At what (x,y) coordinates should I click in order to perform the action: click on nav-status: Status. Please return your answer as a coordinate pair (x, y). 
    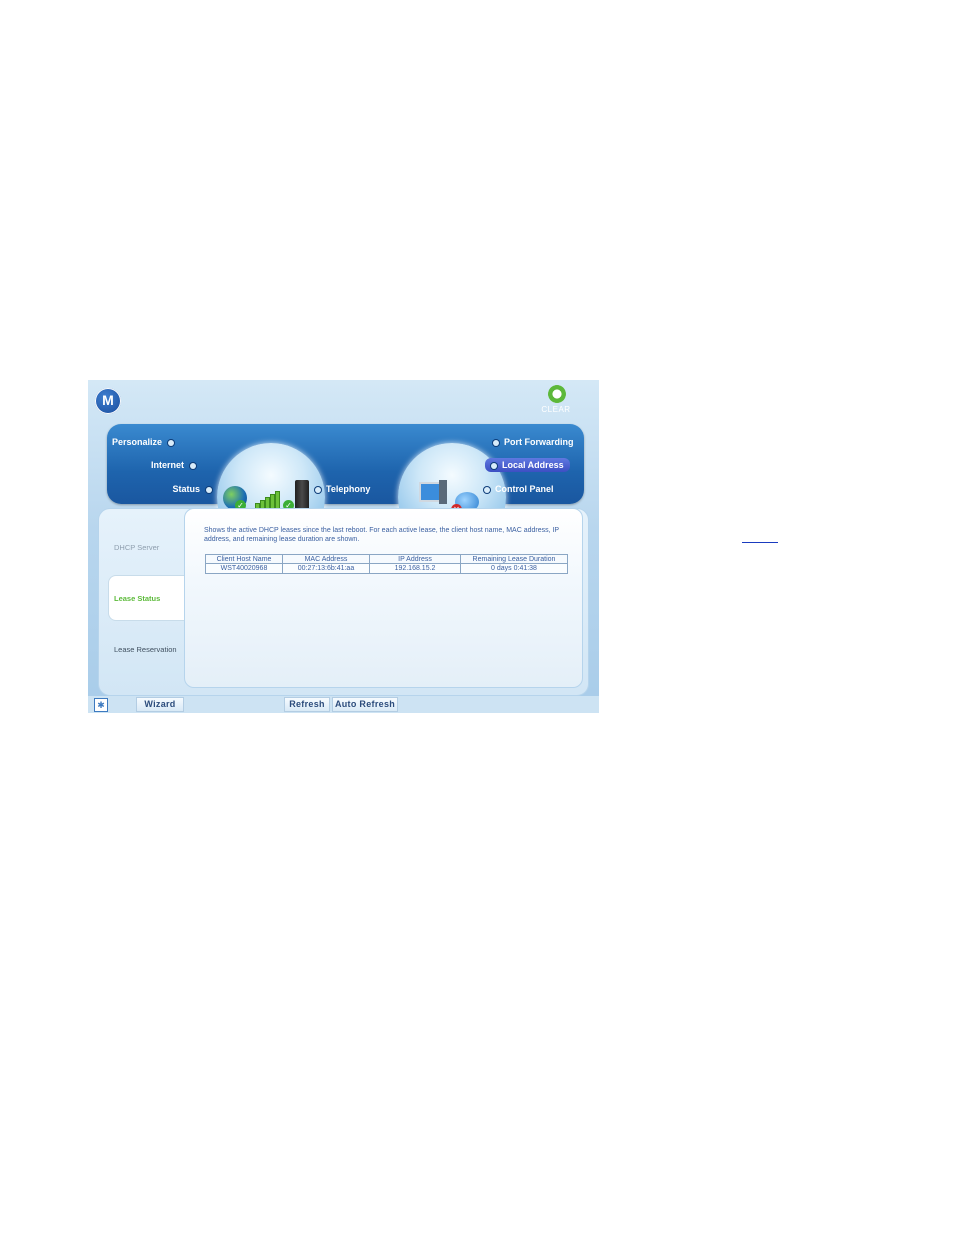
    Looking at the image, I should click on (192, 489).